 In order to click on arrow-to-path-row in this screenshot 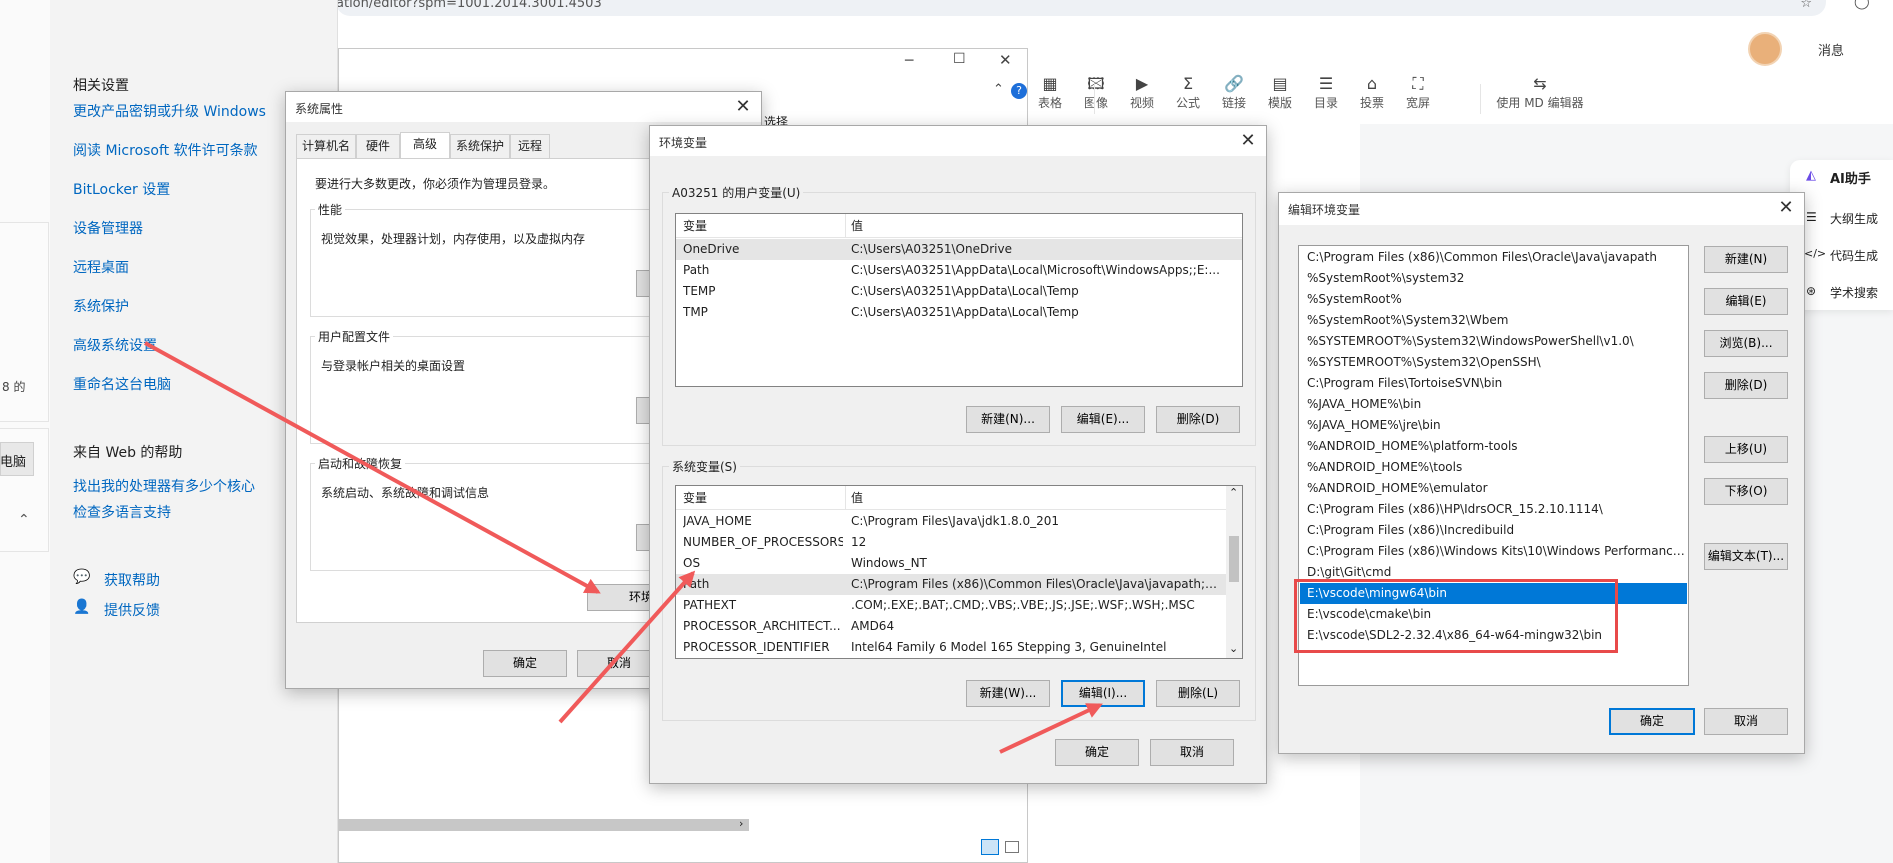, I will do `click(627, 647)`.